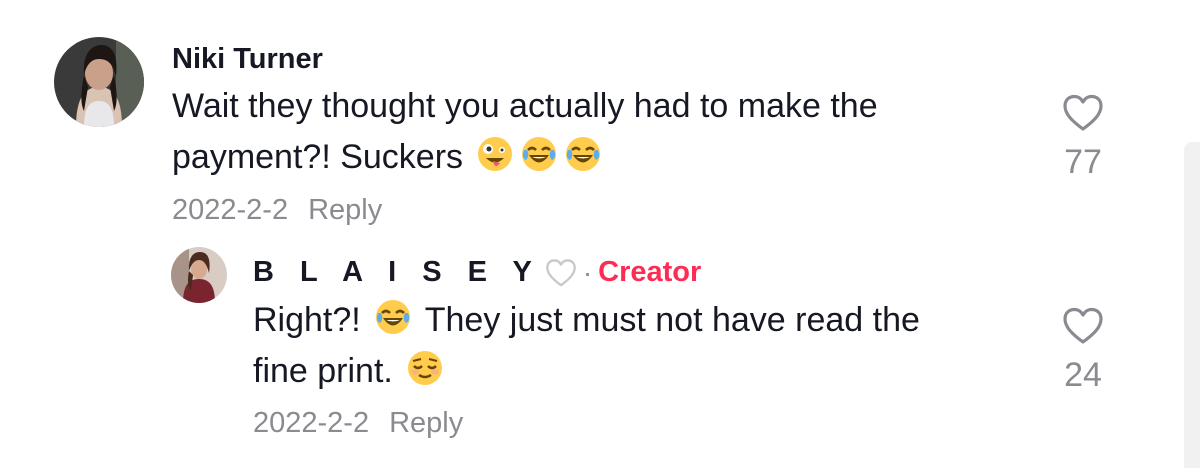  Describe the element at coordinates (560, 272) in the screenshot. I see `heart-outline-icon` at that location.